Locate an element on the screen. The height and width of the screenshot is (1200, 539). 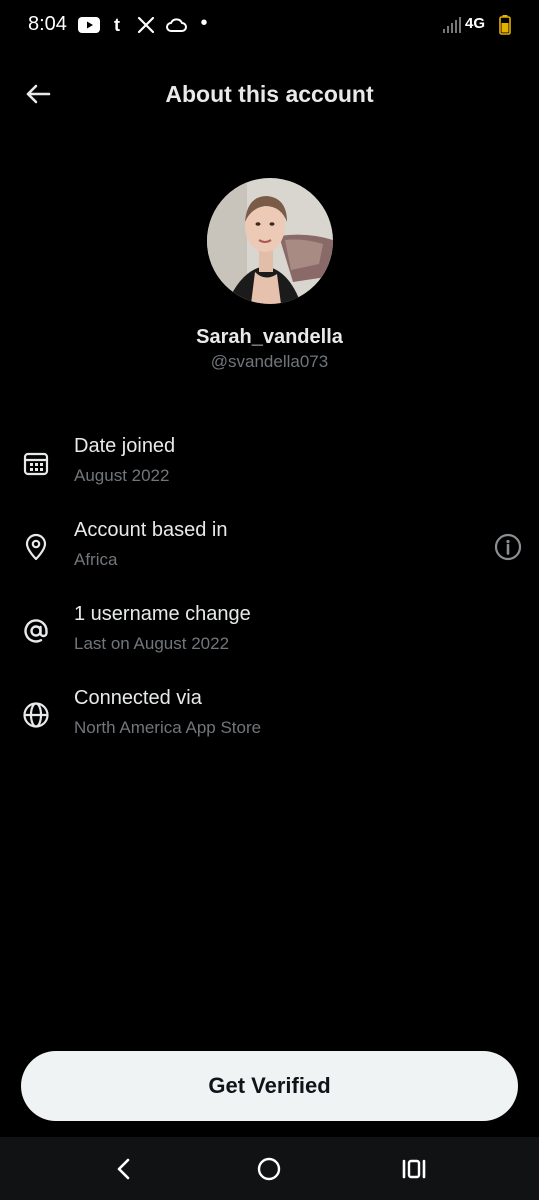
display-name: Sarah_vandella is located at coordinates (269, 337).